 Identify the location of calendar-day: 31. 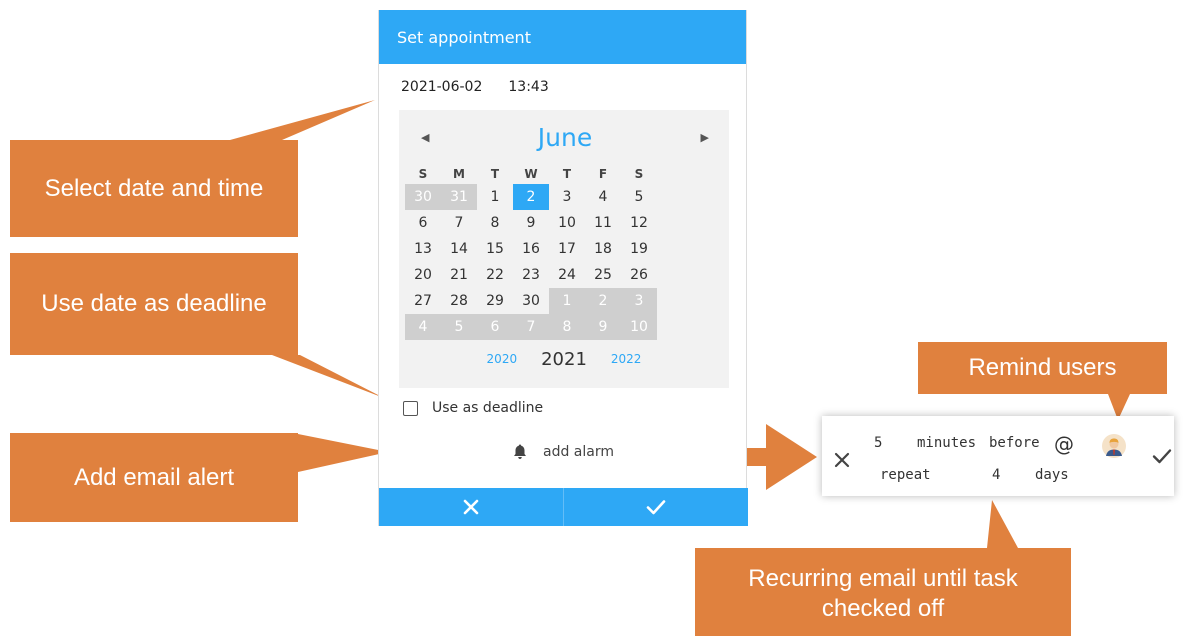
(459, 197).